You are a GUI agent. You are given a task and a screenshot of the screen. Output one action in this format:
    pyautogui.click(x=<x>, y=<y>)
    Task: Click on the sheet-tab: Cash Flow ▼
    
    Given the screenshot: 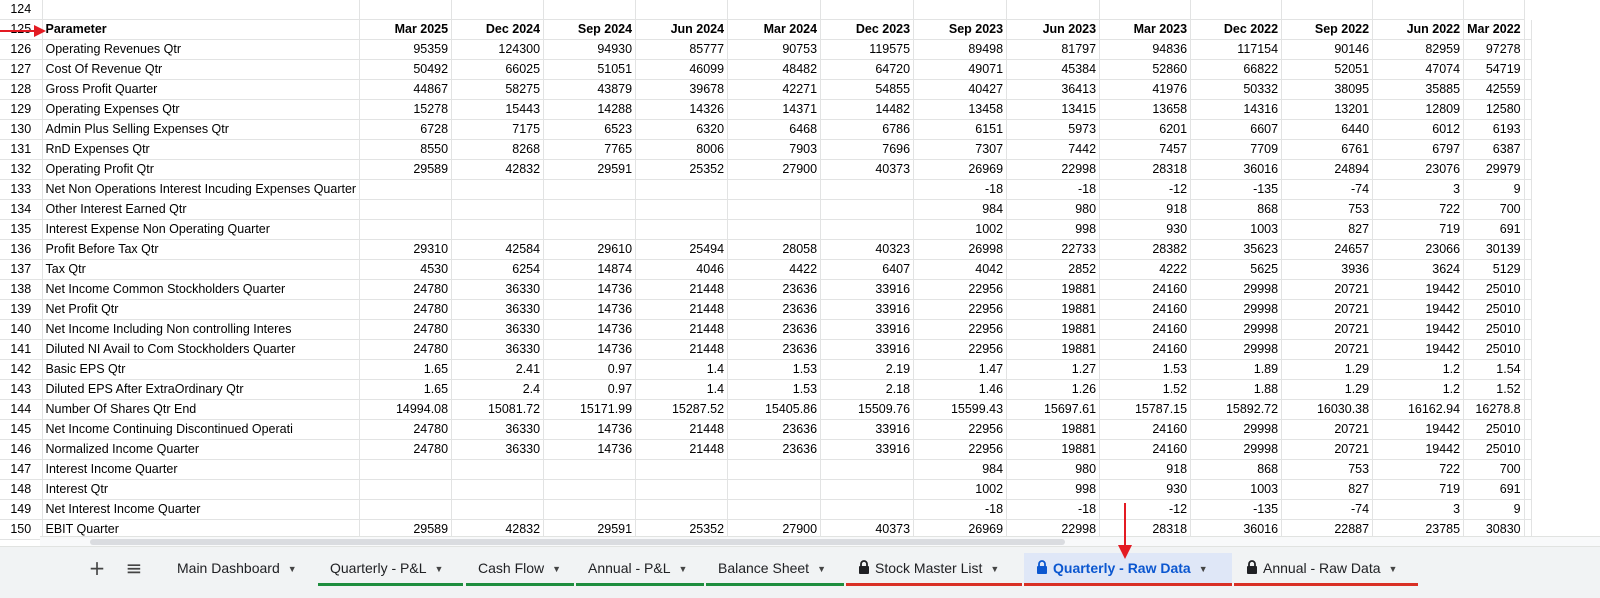 What is the action you would take?
    pyautogui.click(x=520, y=569)
    